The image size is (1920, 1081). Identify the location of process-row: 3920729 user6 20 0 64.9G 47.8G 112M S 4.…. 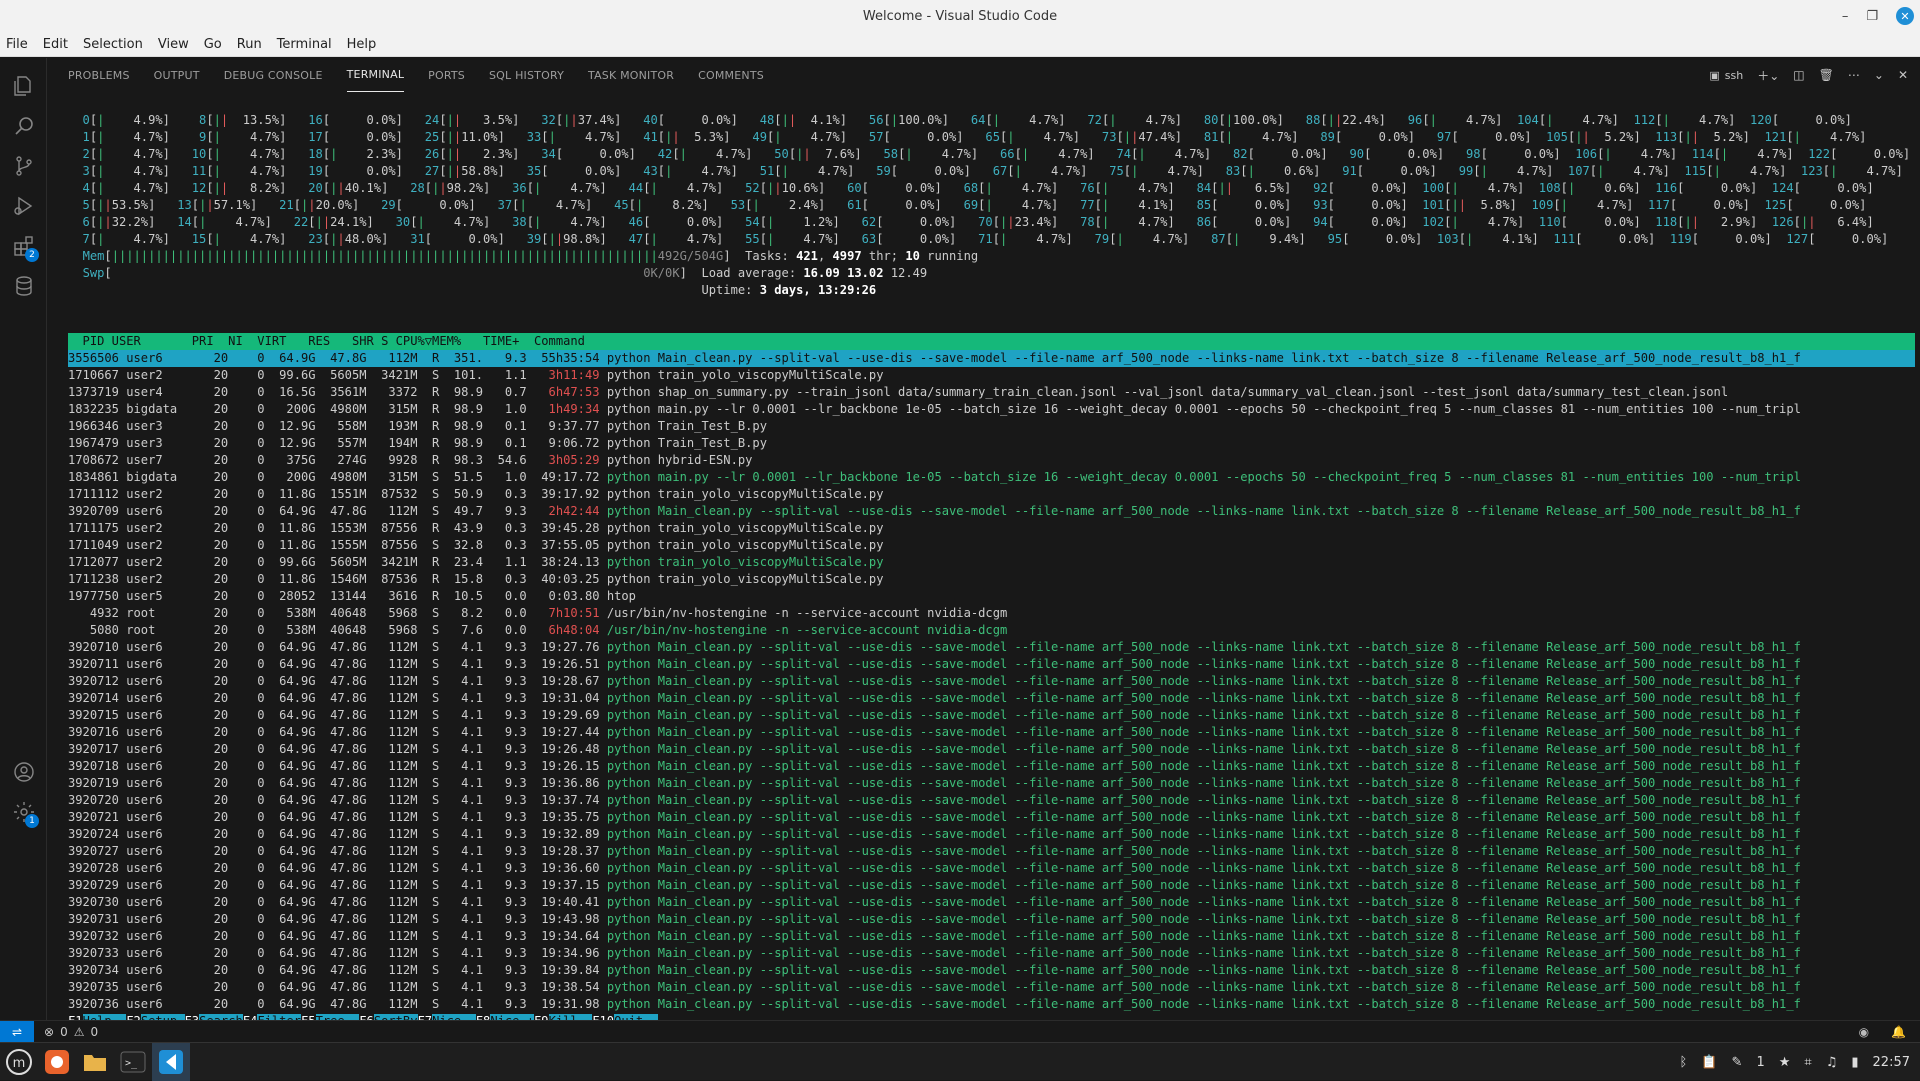
(991, 885).